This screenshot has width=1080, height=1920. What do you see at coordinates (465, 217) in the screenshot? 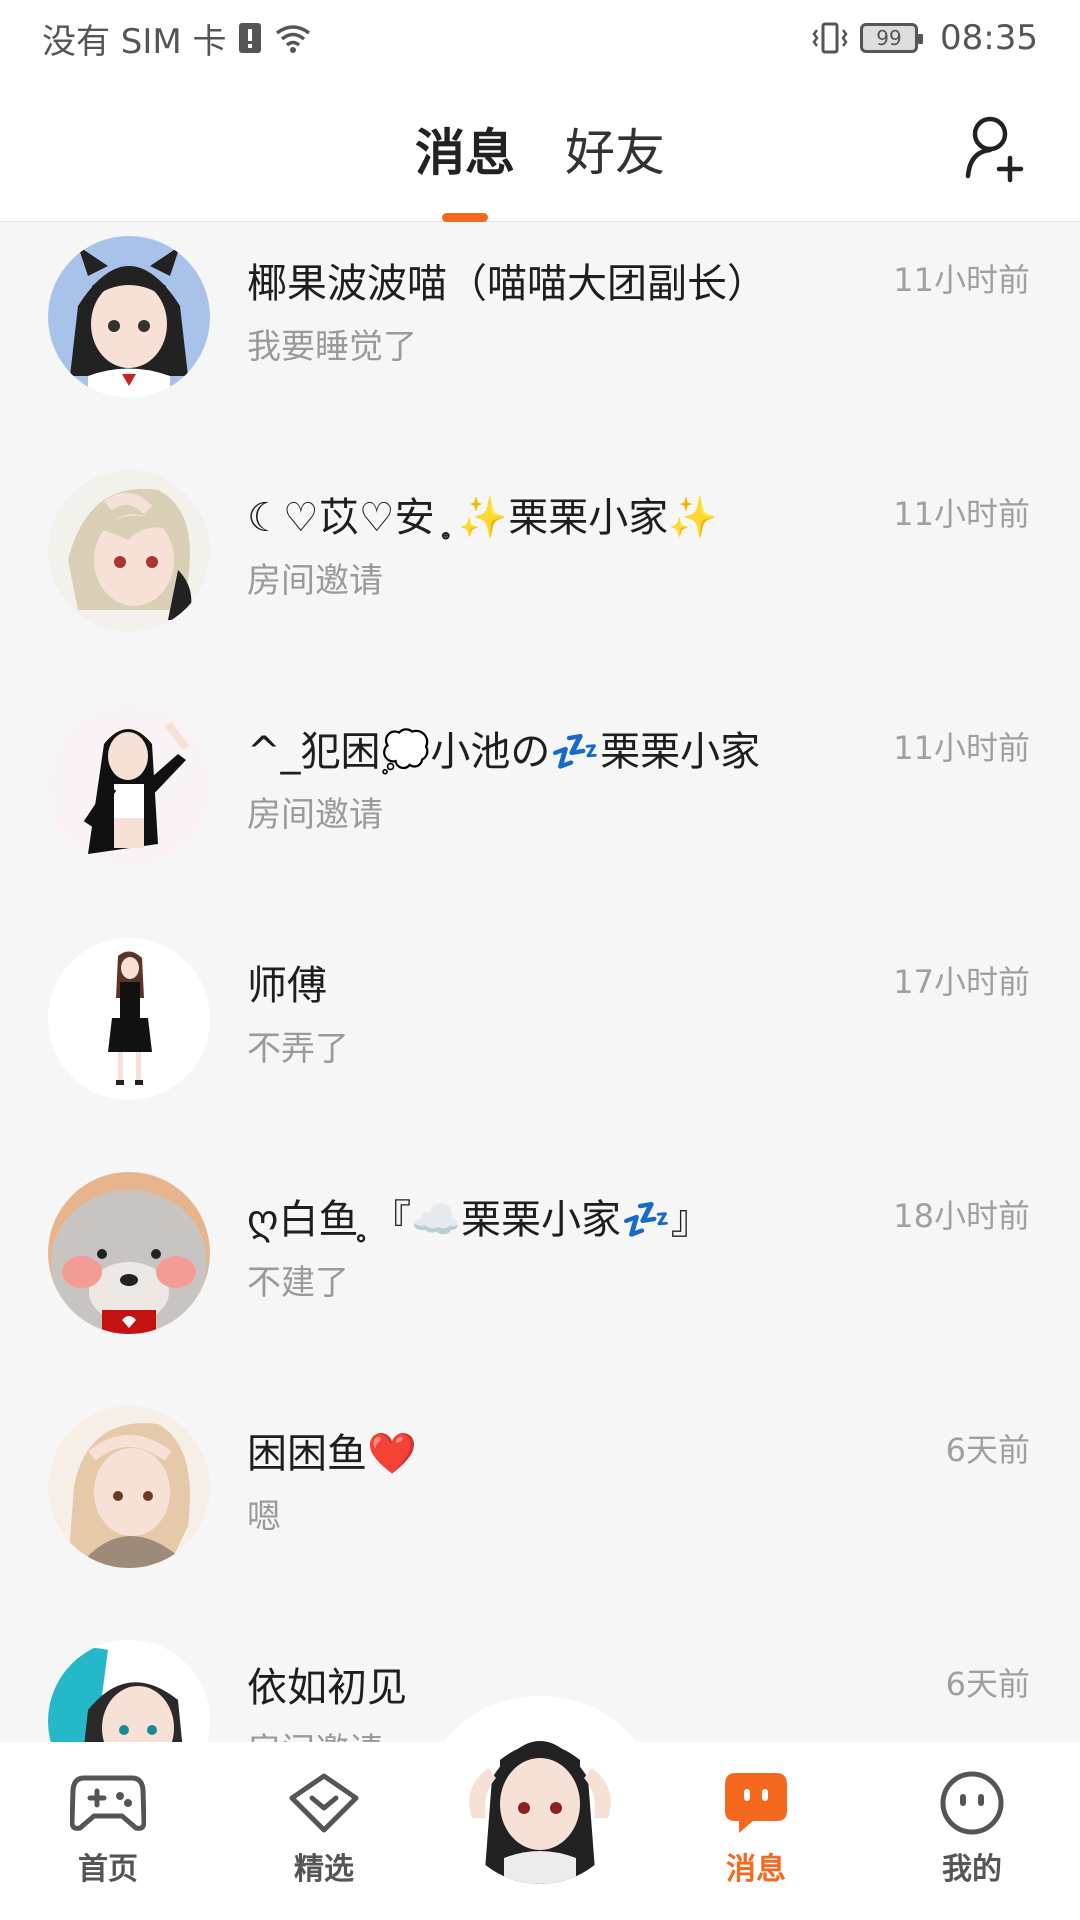
I see `active-tab-indicator` at bounding box center [465, 217].